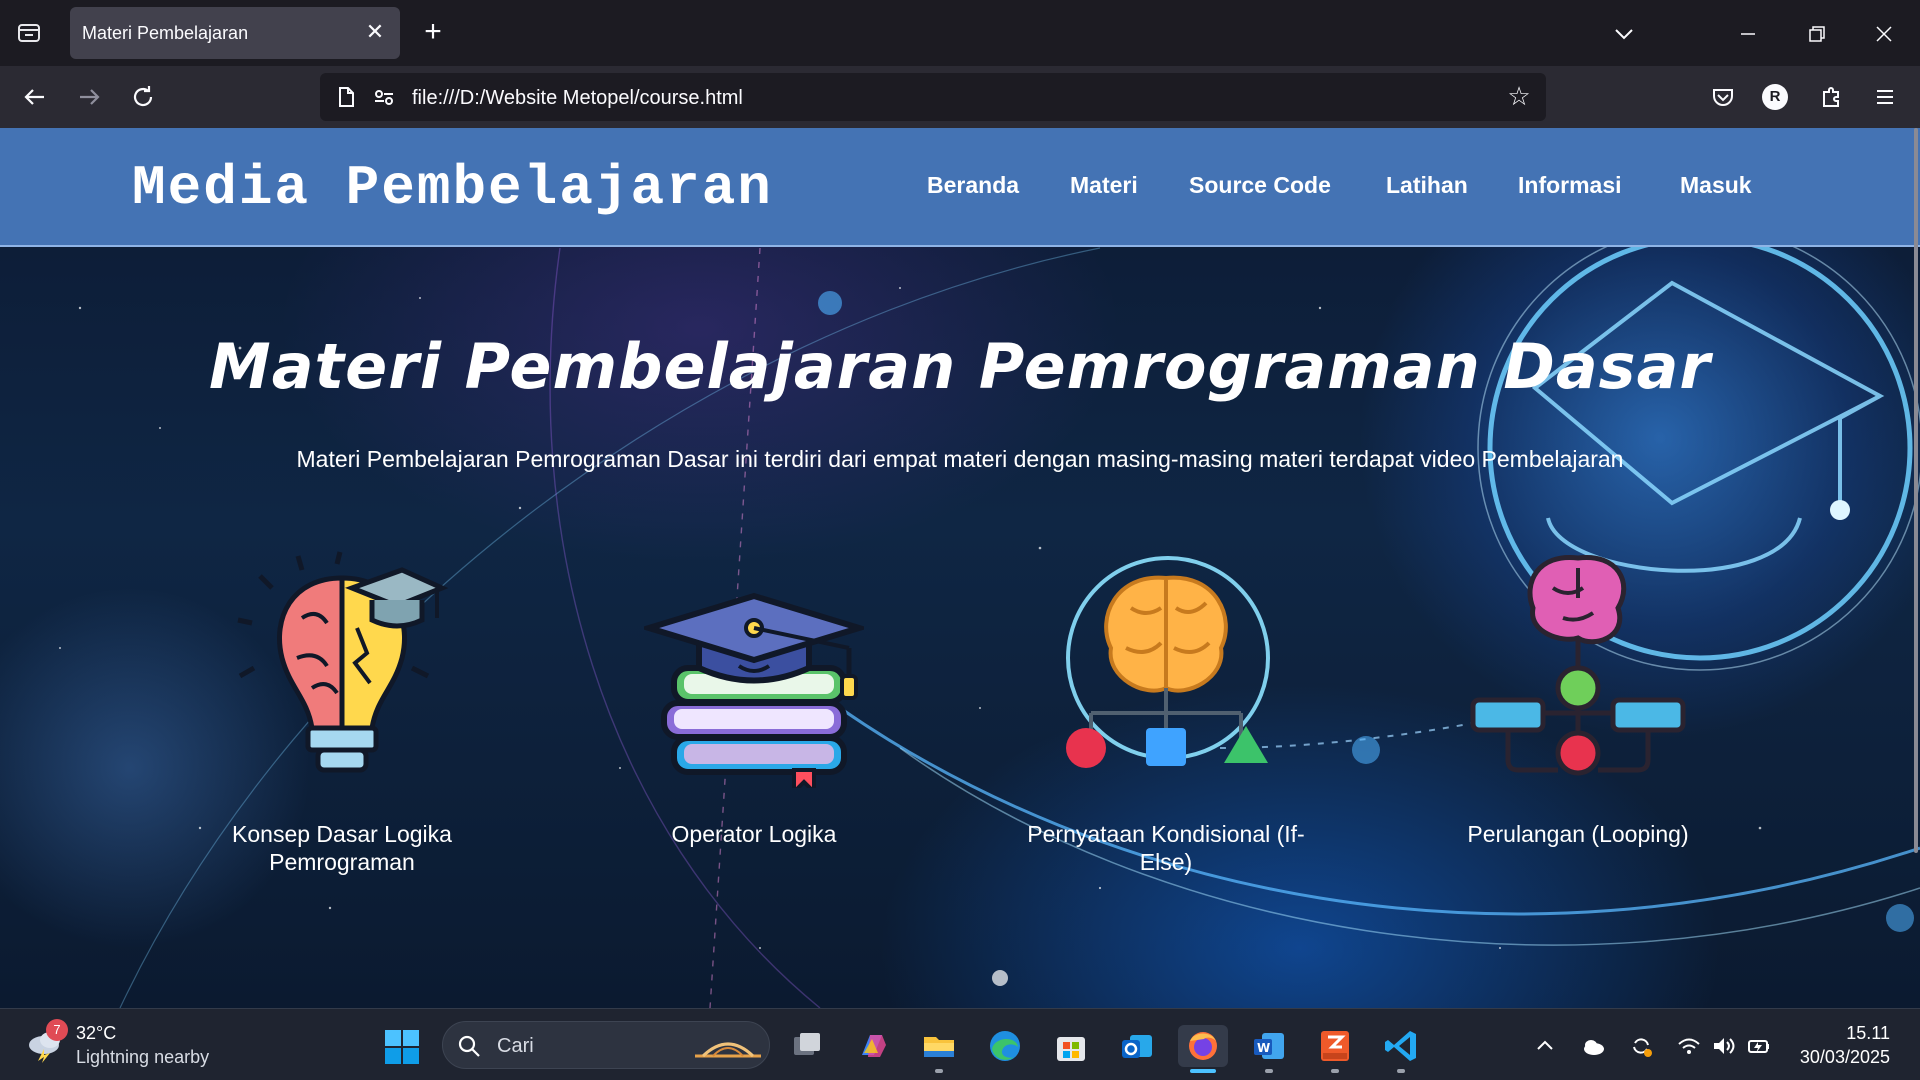 The height and width of the screenshot is (1080, 1920). What do you see at coordinates (375, 32) in the screenshot?
I see `tab-close-icon: ✕` at bounding box center [375, 32].